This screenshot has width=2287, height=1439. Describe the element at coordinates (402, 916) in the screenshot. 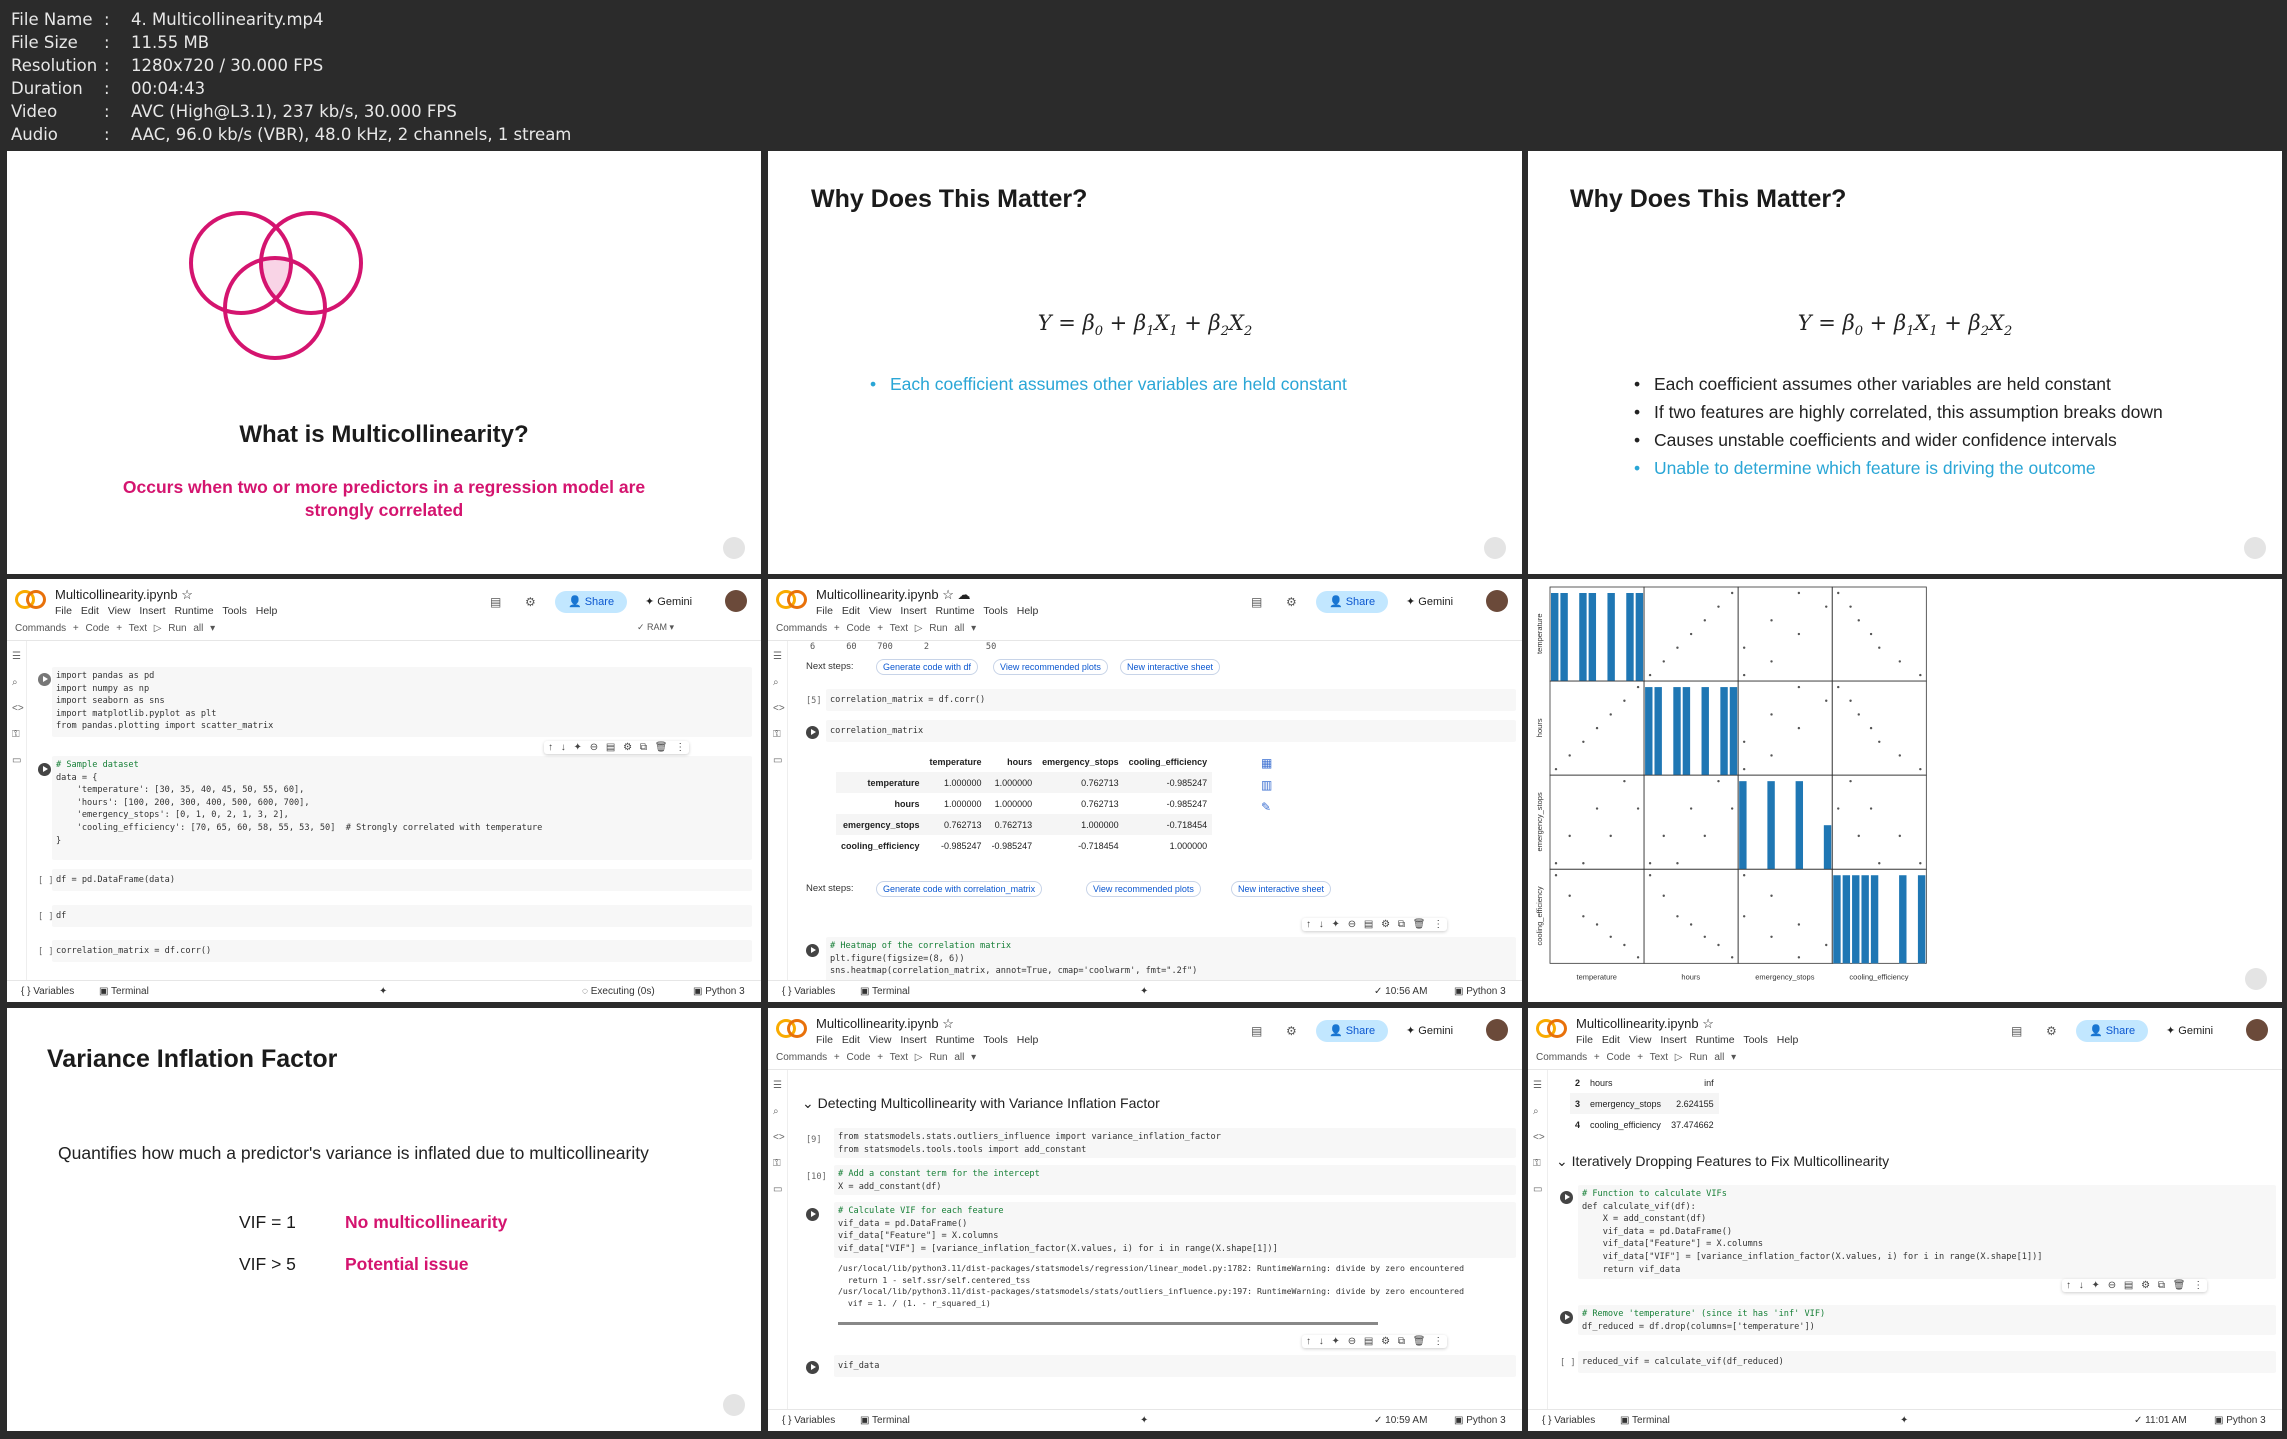

I see `code-cell: df` at that location.